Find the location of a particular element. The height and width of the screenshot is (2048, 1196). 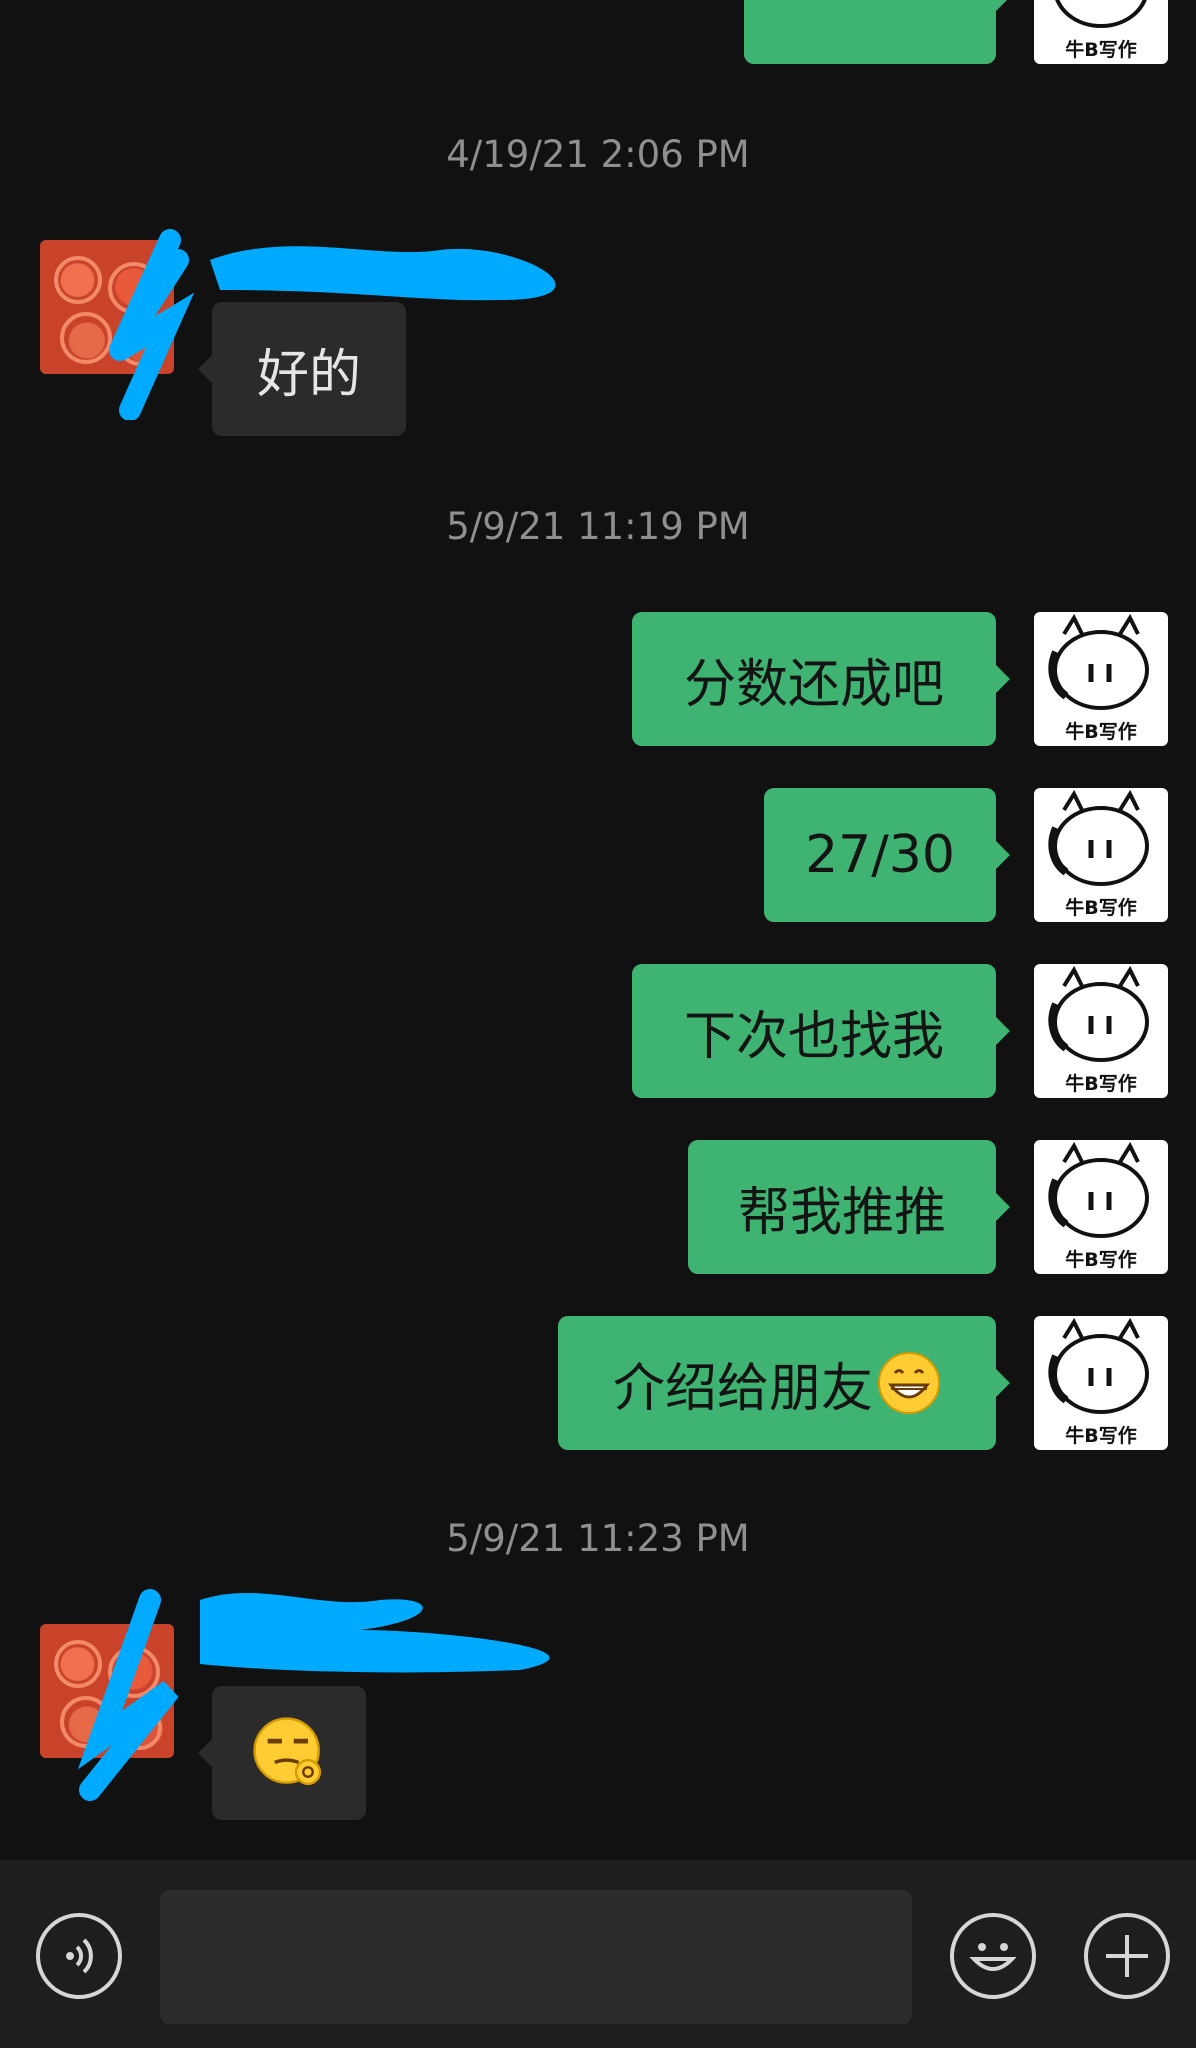

message-text: 帮我推推 is located at coordinates (841, 1212).